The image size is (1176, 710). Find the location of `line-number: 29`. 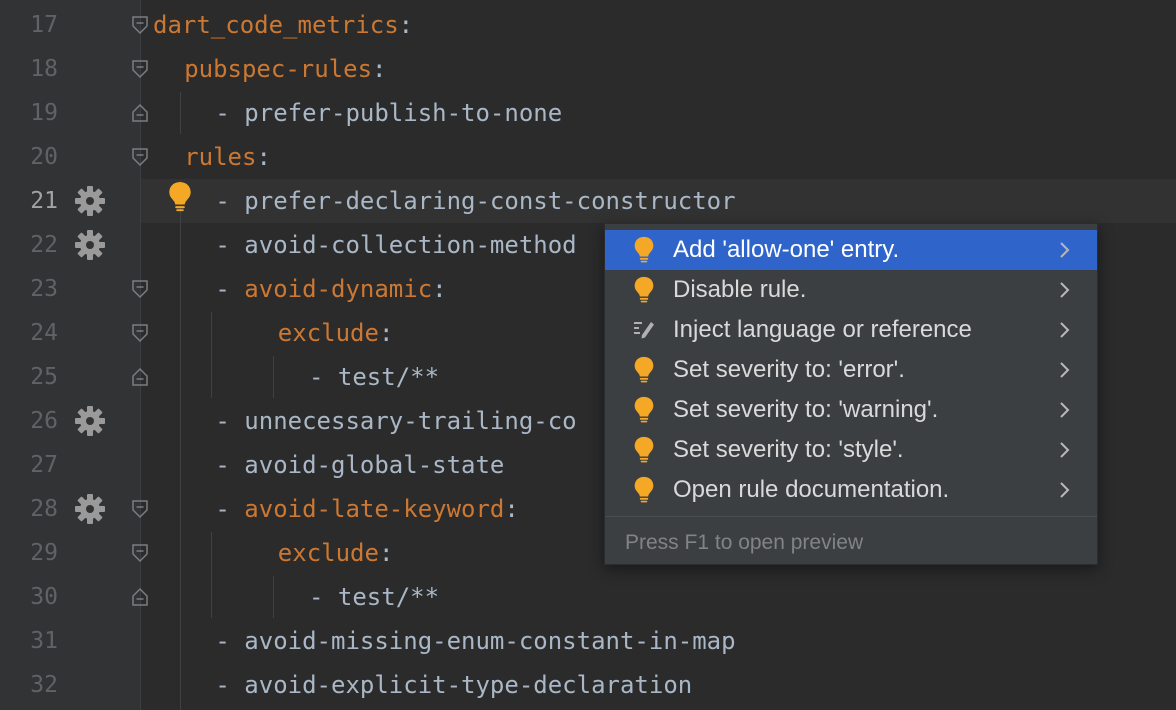

line-number: 29 is located at coordinates (44, 553).